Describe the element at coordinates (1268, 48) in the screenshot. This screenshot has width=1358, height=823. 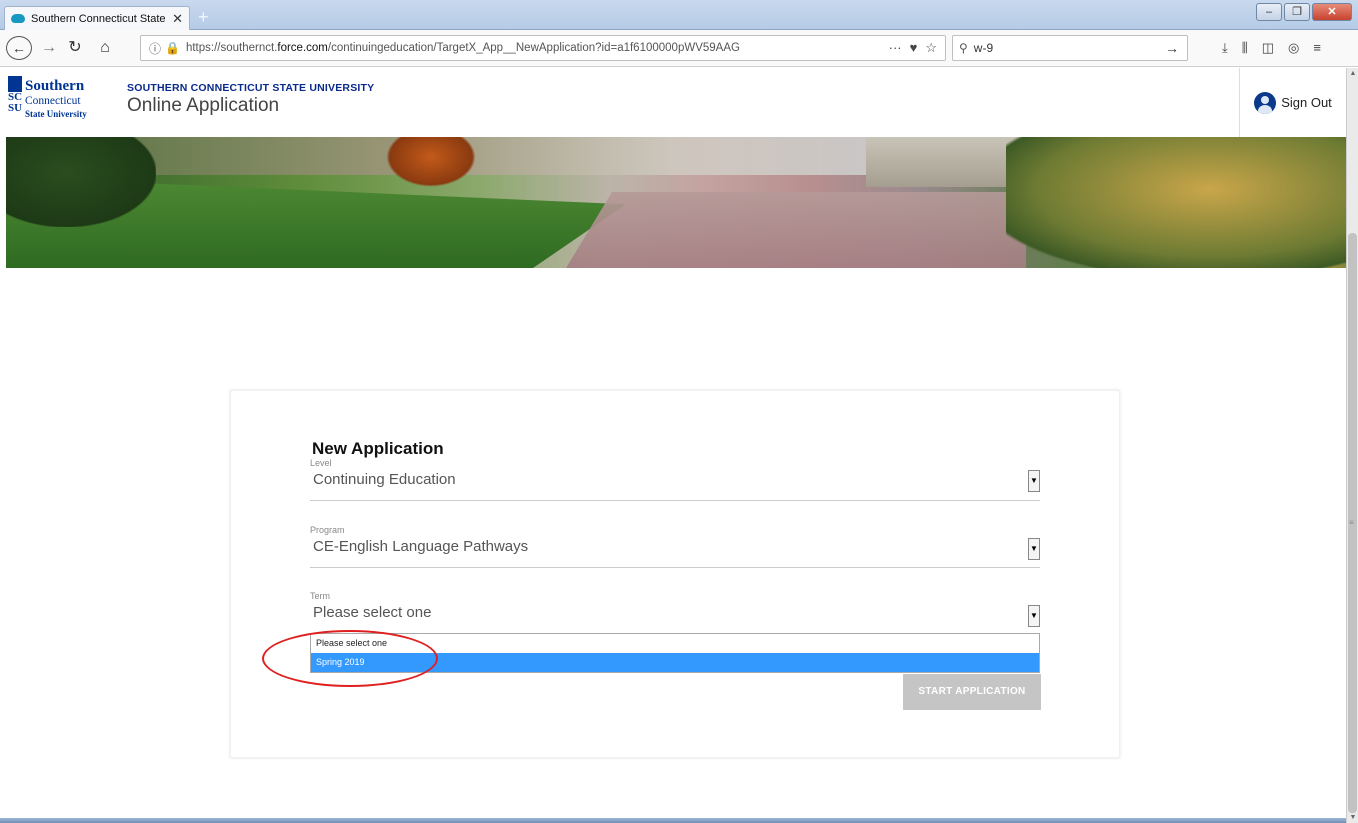
I see `sidebar-icon: ◫` at that location.